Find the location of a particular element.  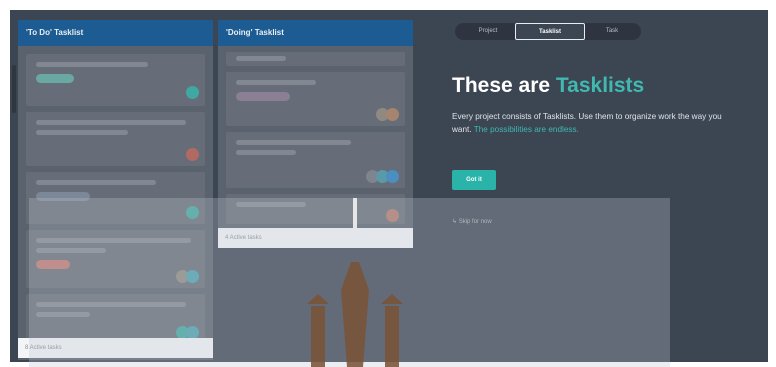

watermark-logo-shape is located at coordinates (355, 282).